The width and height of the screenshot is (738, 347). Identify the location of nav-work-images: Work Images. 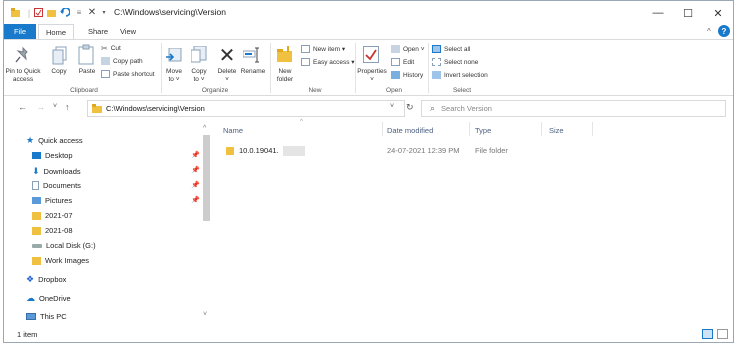
(60, 260).